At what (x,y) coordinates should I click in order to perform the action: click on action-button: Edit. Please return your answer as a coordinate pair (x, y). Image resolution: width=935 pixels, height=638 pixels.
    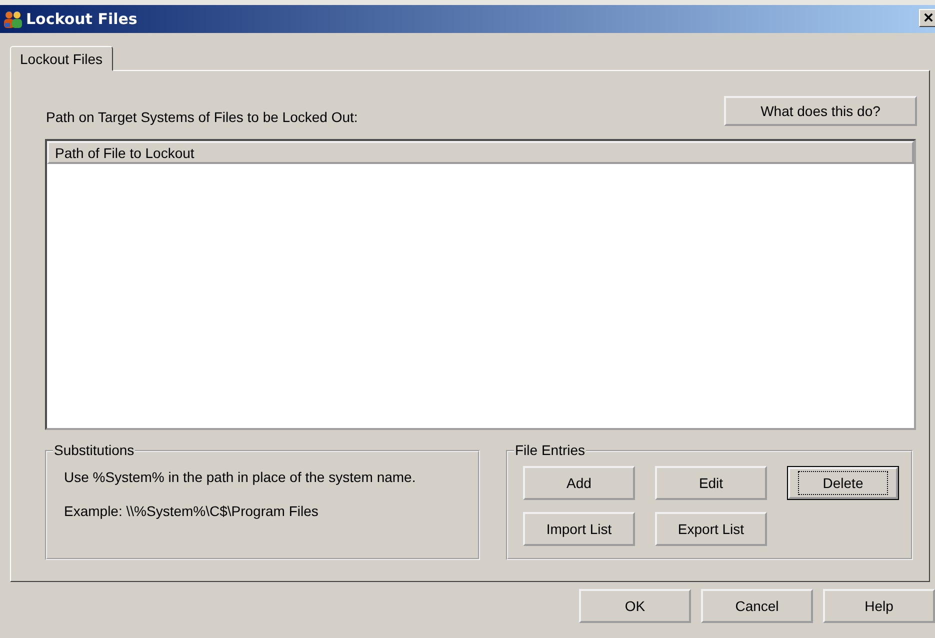
    Looking at the image, I should click on (711, 483).